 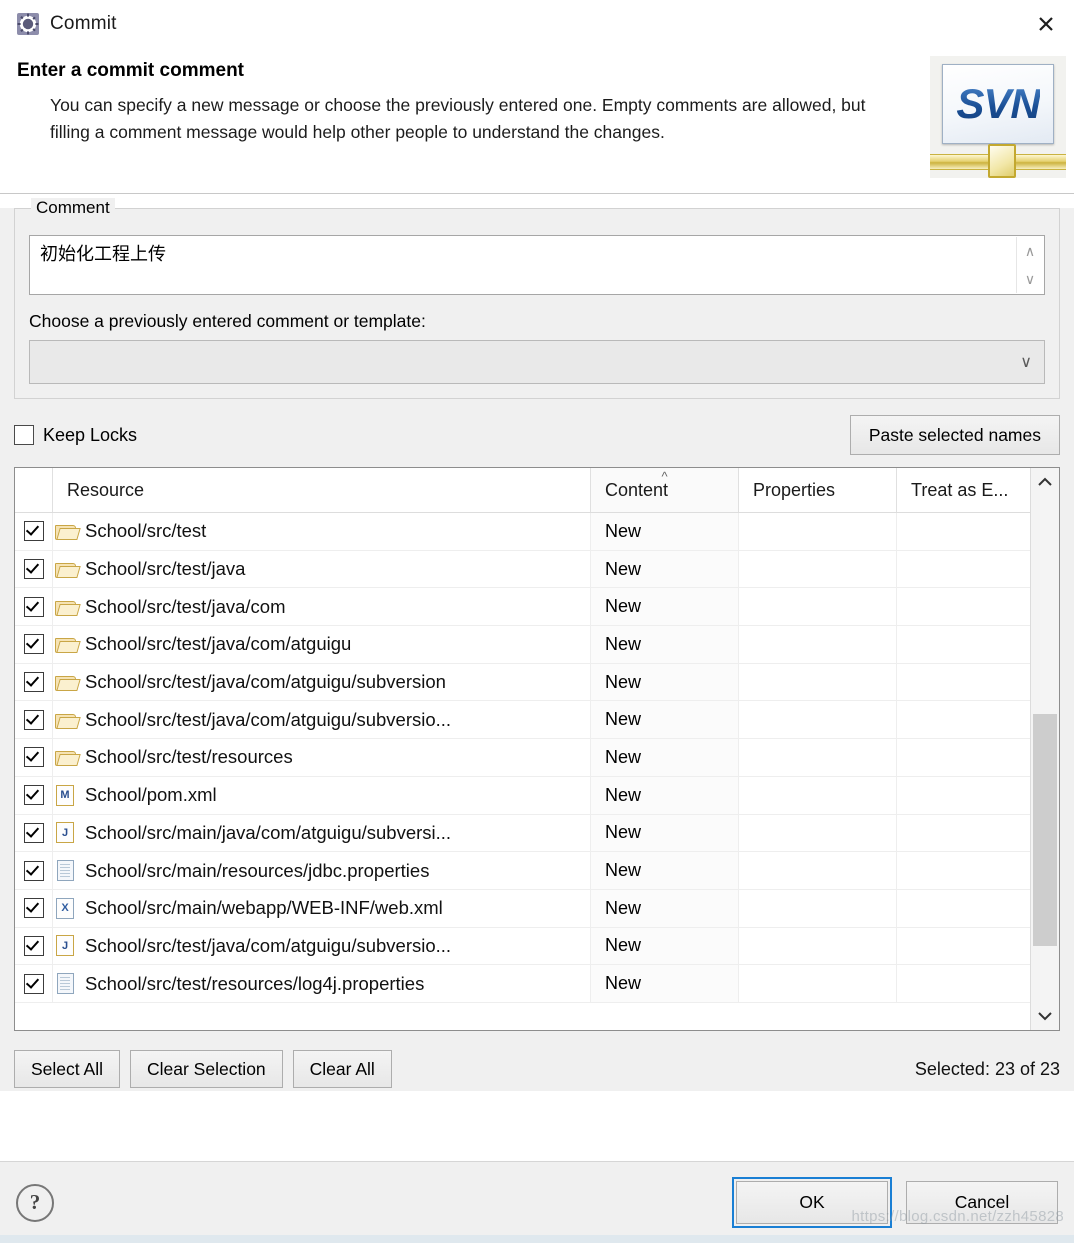 I want to click on comment-textarea: 初始化工程上传 ∧ ∨, so click(x=537, y=265).